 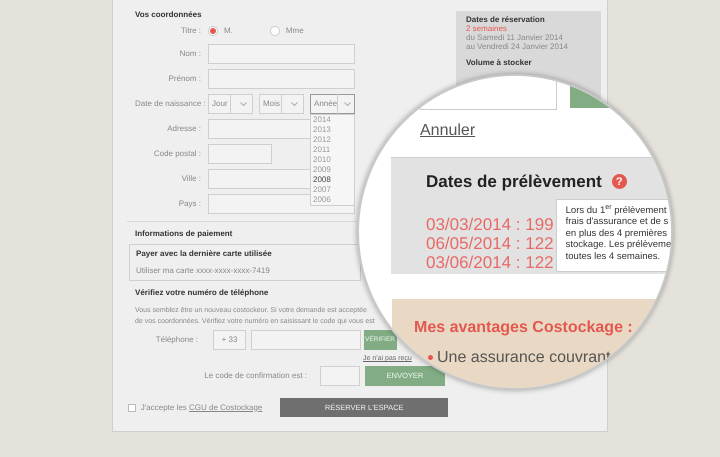 I want to click on option-text: Utiliser ma carte xxxx-xxxx-xxxx-7419, so click(x=203, y=271).